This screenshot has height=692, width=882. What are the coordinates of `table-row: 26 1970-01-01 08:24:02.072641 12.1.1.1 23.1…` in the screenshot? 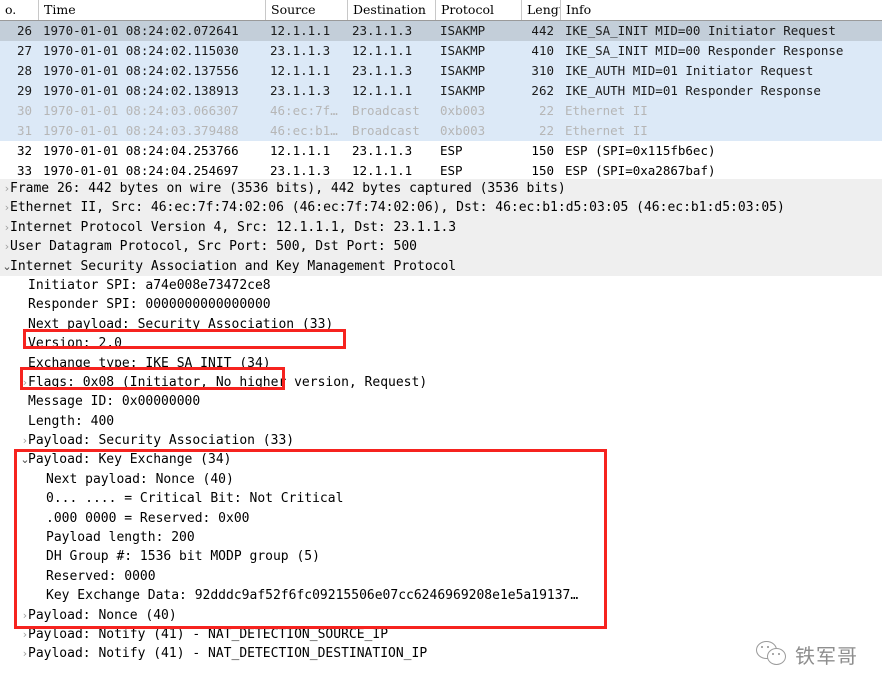 It's located at (441, 31).